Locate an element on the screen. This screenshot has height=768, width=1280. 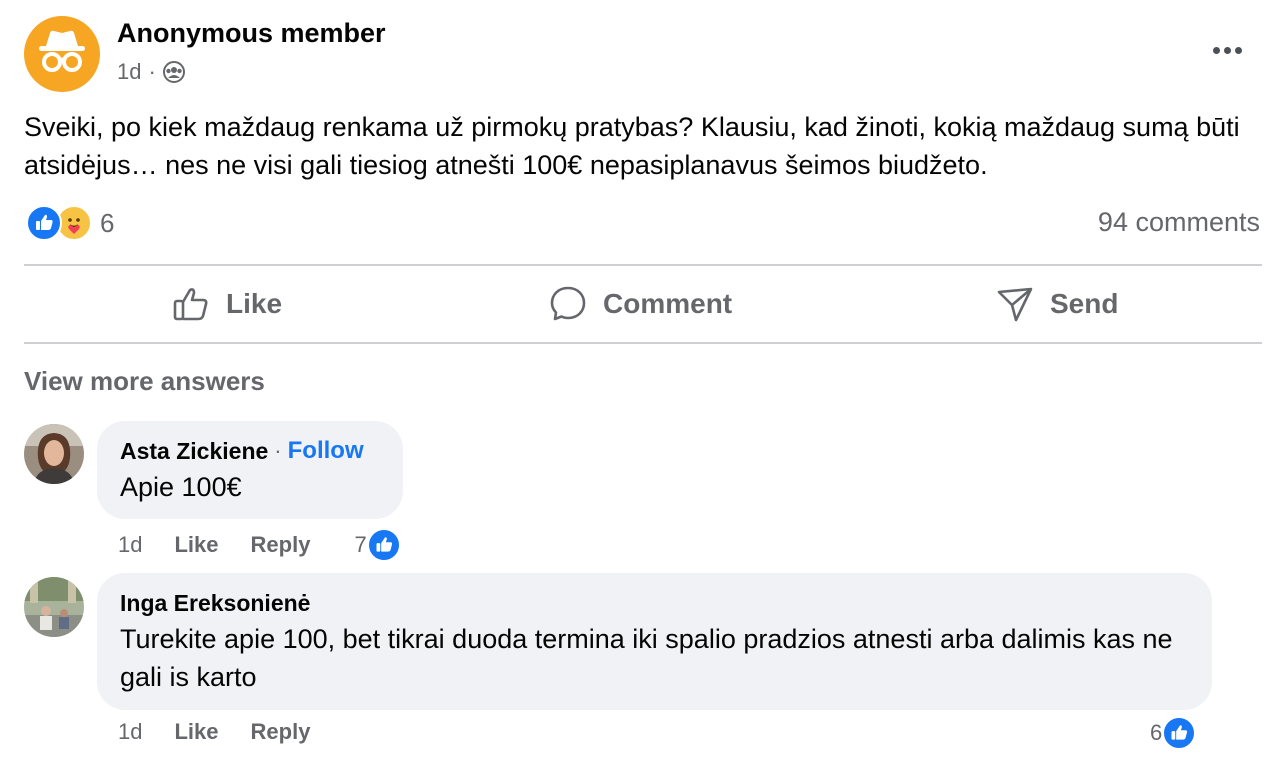
comment-actions: 1d Like Reply is located at coordinates (214, 732).